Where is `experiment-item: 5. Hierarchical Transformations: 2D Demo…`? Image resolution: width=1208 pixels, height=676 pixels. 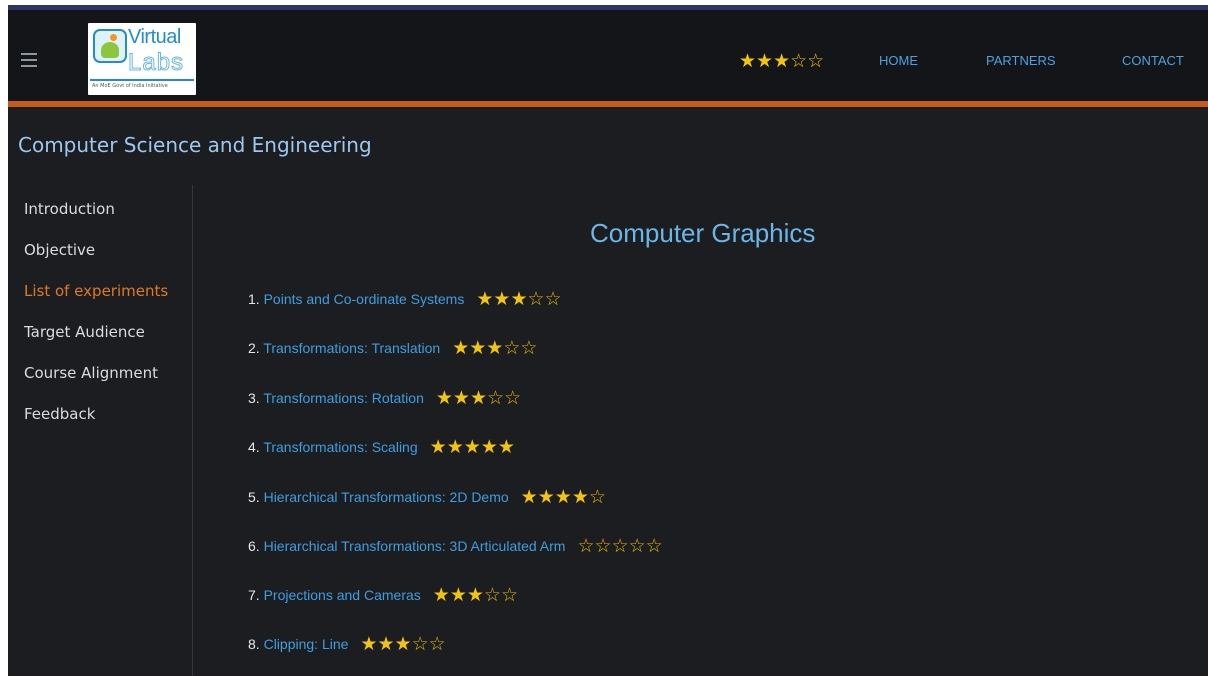 experiment-item: 5. Hierarchical Transformations: 2D Demo… is located at coordinates (427, 497).